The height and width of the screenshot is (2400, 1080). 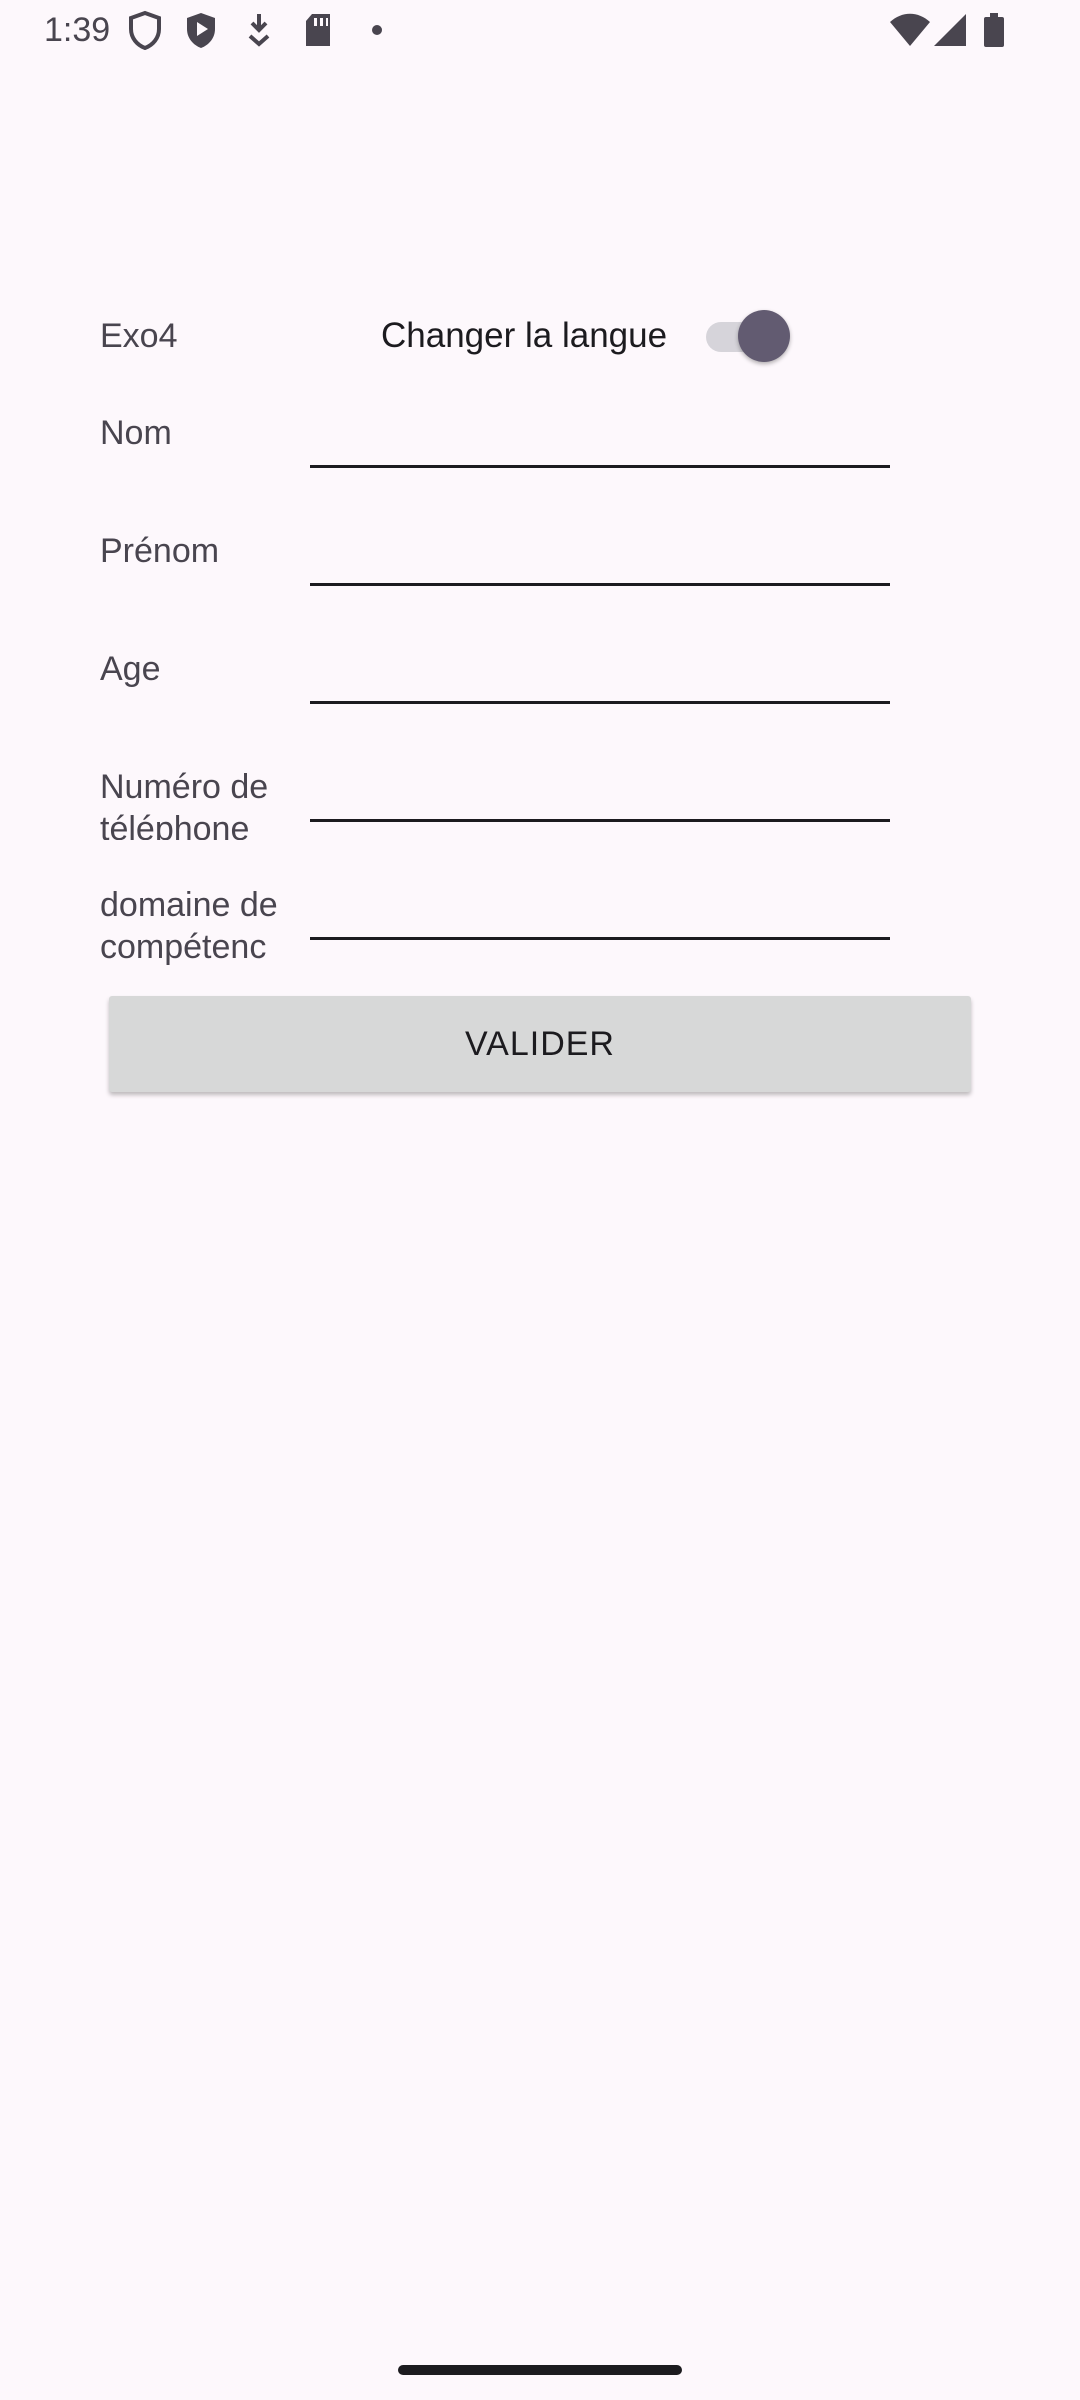 What do you see at coordinates (540, 1044) in the screenshot?
I see `validate-button: VALIDER` at bounding box center [540, 1044].